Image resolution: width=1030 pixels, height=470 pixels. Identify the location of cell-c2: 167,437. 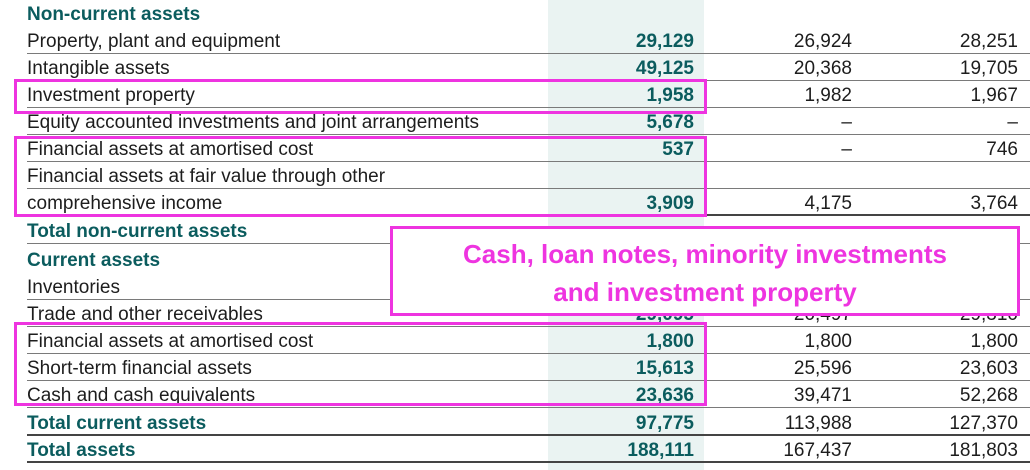
(817, 450).